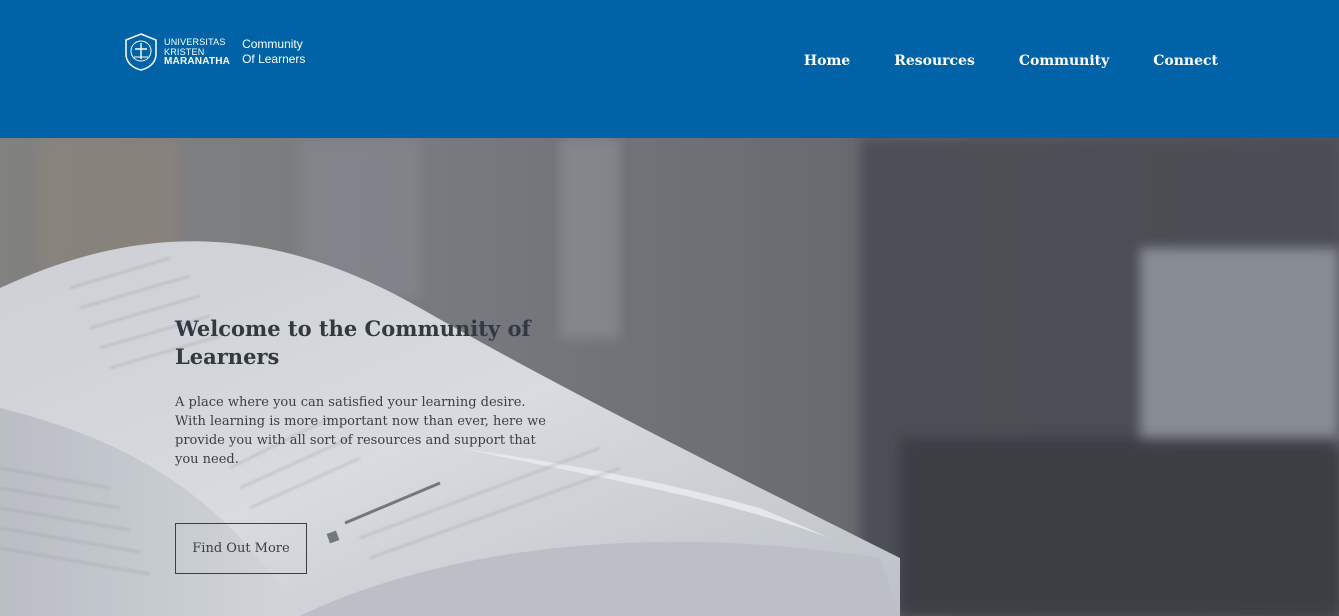  Describe the element at coordinates (1185, 61) in the screenshot. I see `nav-connect: Connect` at that location.